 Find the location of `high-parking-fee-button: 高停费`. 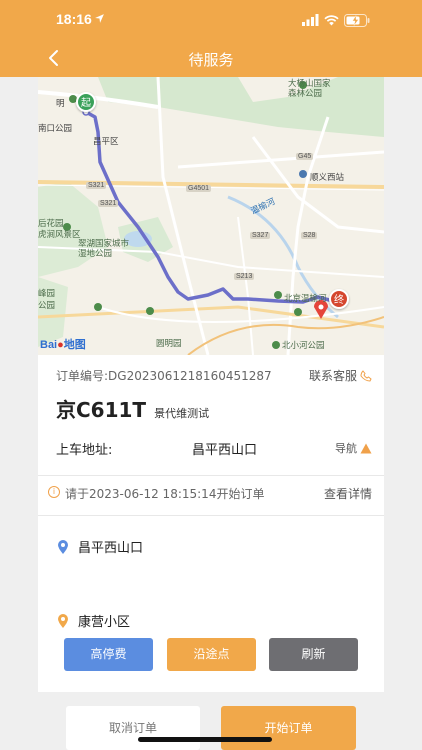

high-parking-fee-button: 高停费 is located at coordinates (108, 654).